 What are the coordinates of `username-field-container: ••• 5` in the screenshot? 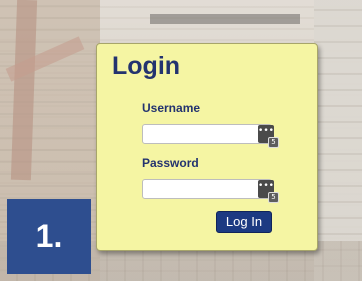 It's located at (210, 136).